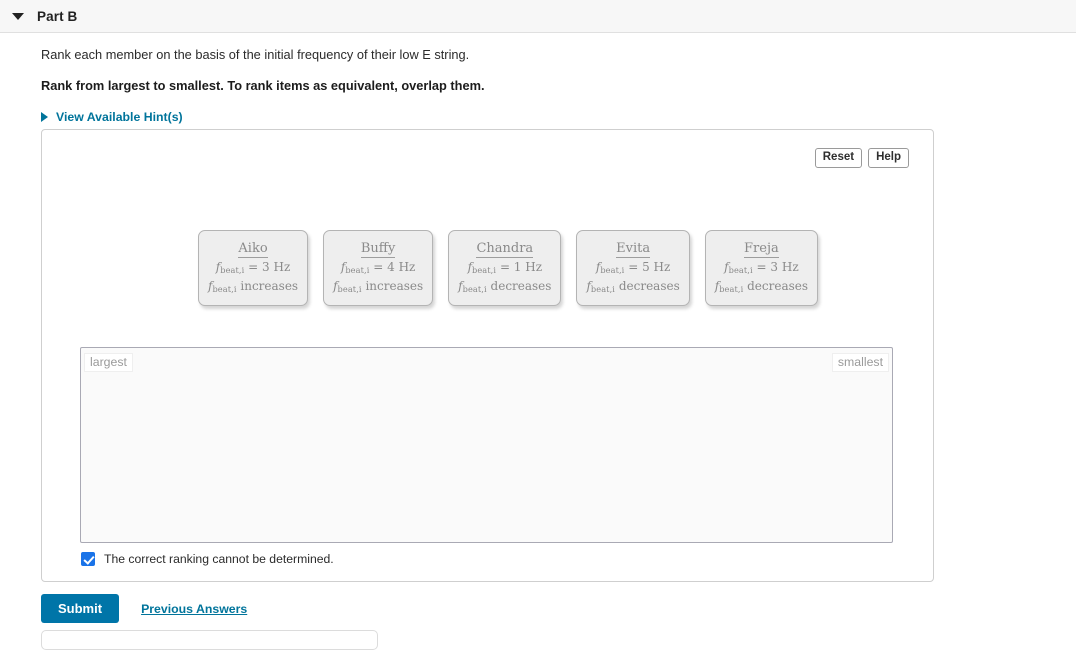  What do you see at coordinates (80, 608) in the screenshot?
I see `submit-button: Submit` at bounding box center [80, 608].